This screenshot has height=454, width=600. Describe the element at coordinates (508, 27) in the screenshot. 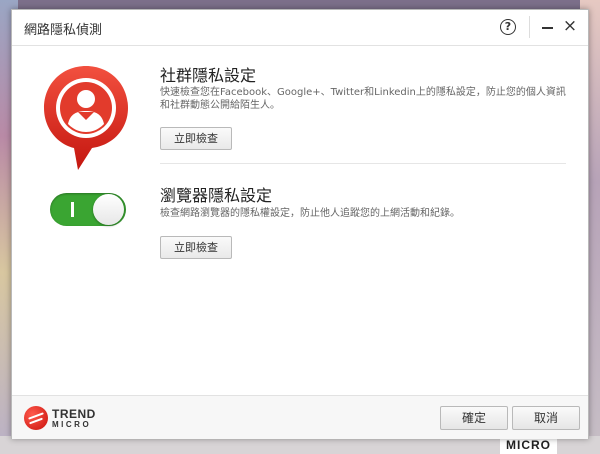

I see `help-icon: ?` at that location.